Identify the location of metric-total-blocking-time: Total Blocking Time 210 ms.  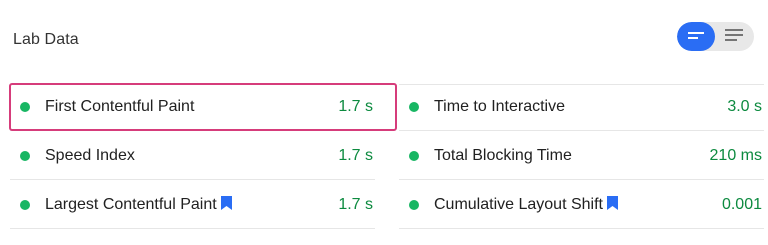
(581, 156).